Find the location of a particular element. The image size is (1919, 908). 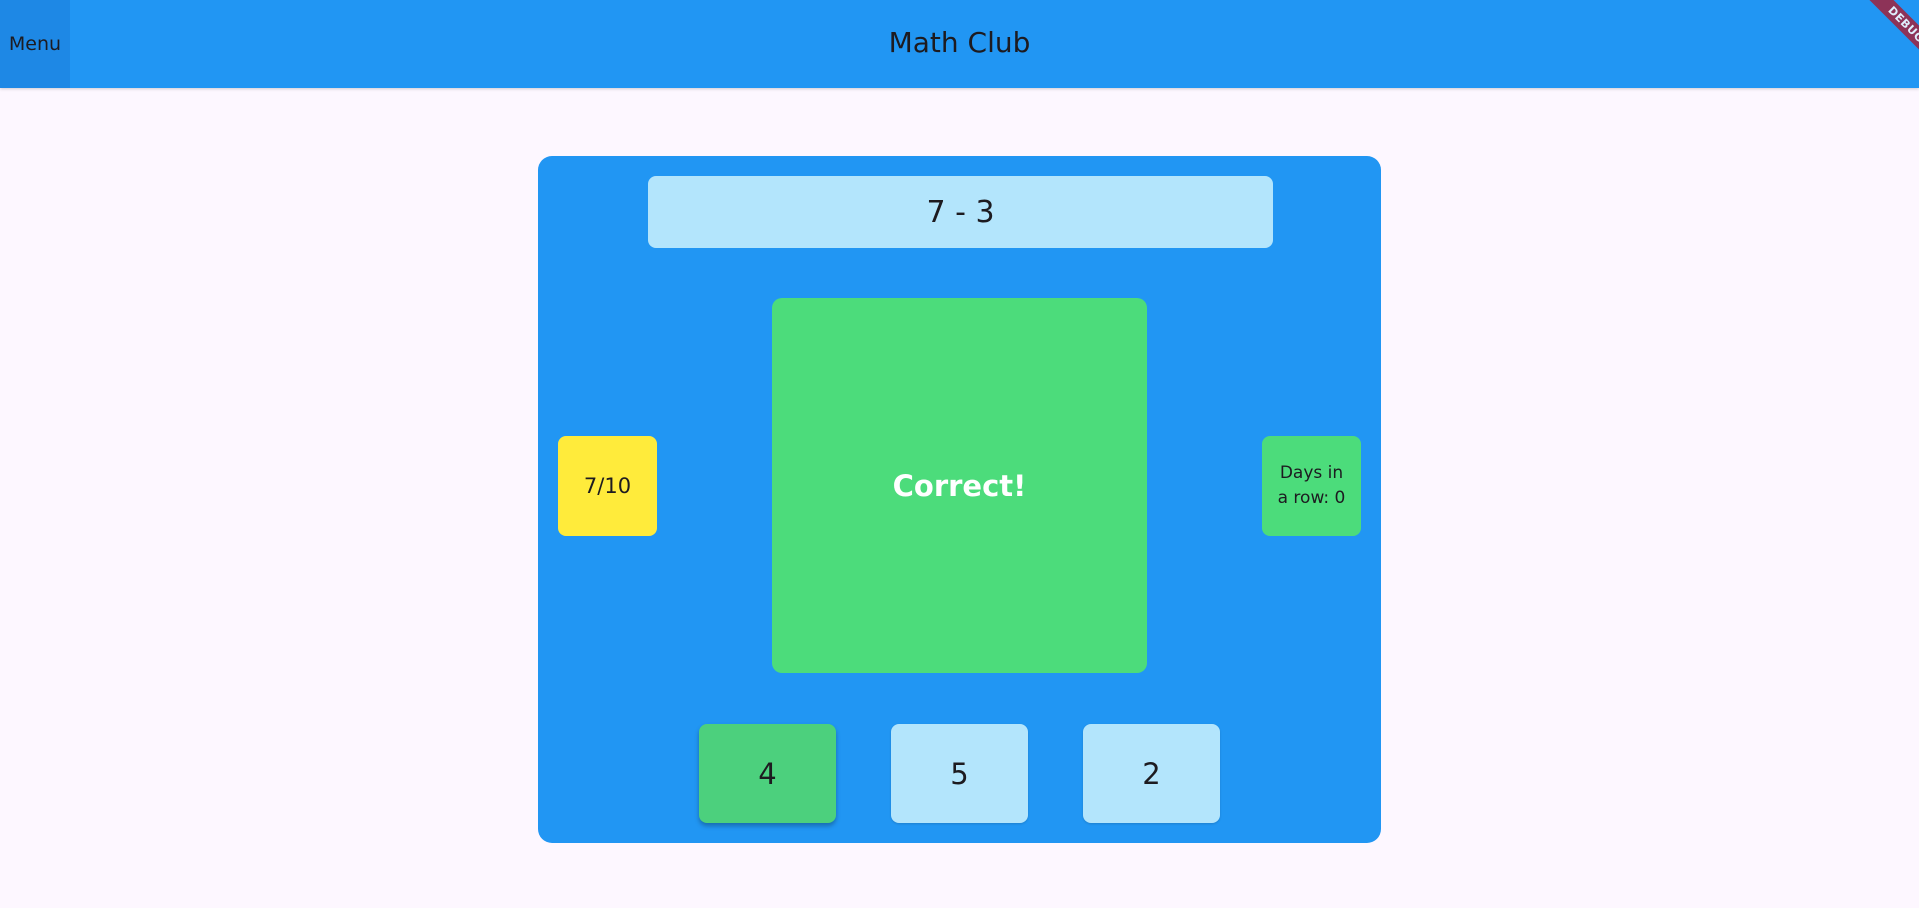

question-display: 7 - 3 is located at coordinates (960, 212).